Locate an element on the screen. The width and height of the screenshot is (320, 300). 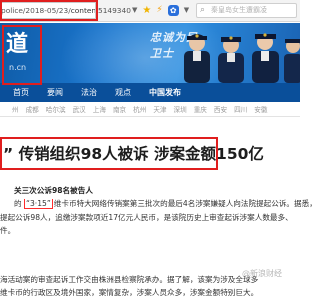
city-channel-bar: 州 成都 哈尔滨 武汉 上海 南京 杭州 天津 深圳 重庆 西安 四川 安徽 is located at coordinates (150, 110).